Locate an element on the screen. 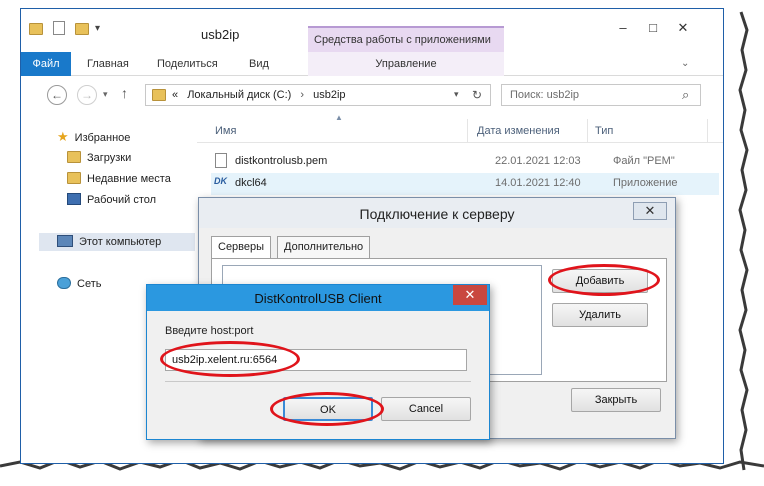  dialog-titlebar: DistKontrolUSB Client ✕ is located at coordinates (318, 298).